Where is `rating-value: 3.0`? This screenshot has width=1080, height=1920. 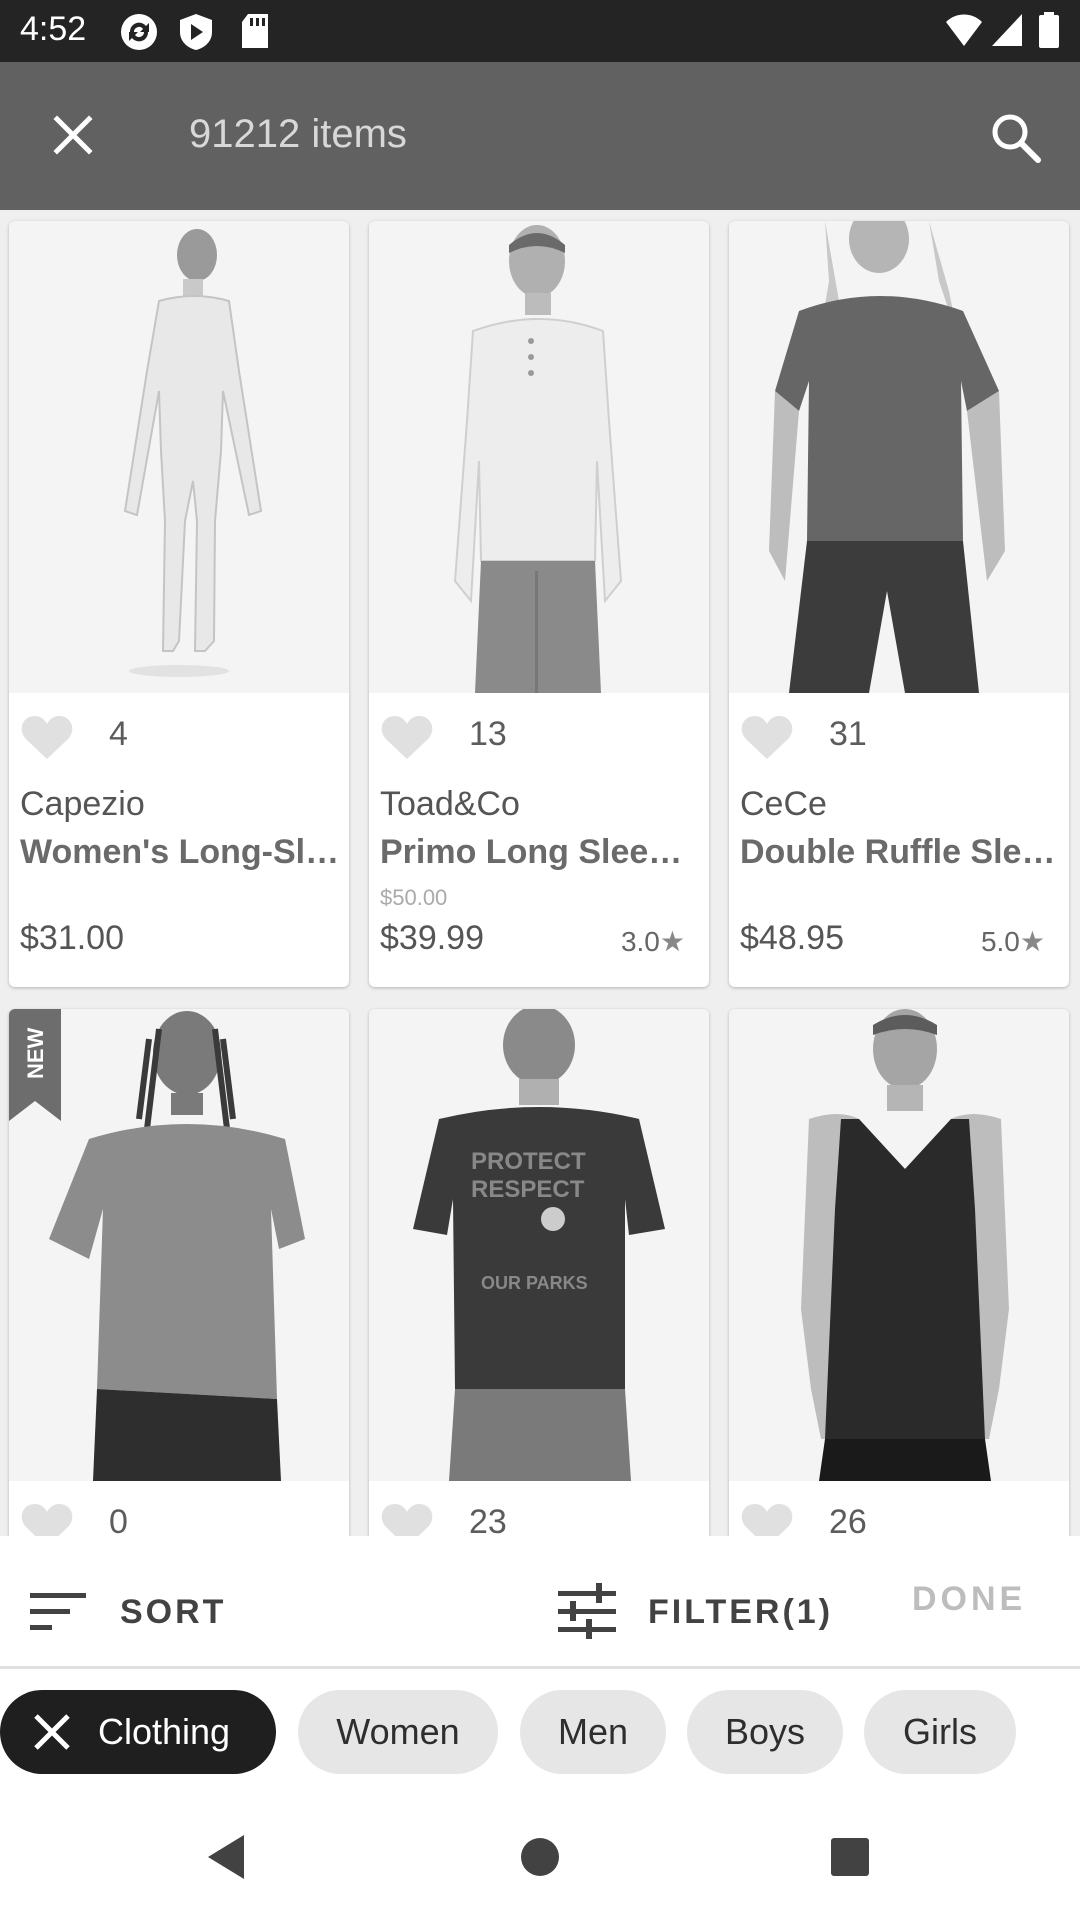 rating-value: 3.0 is located at coordinates (640, 941).